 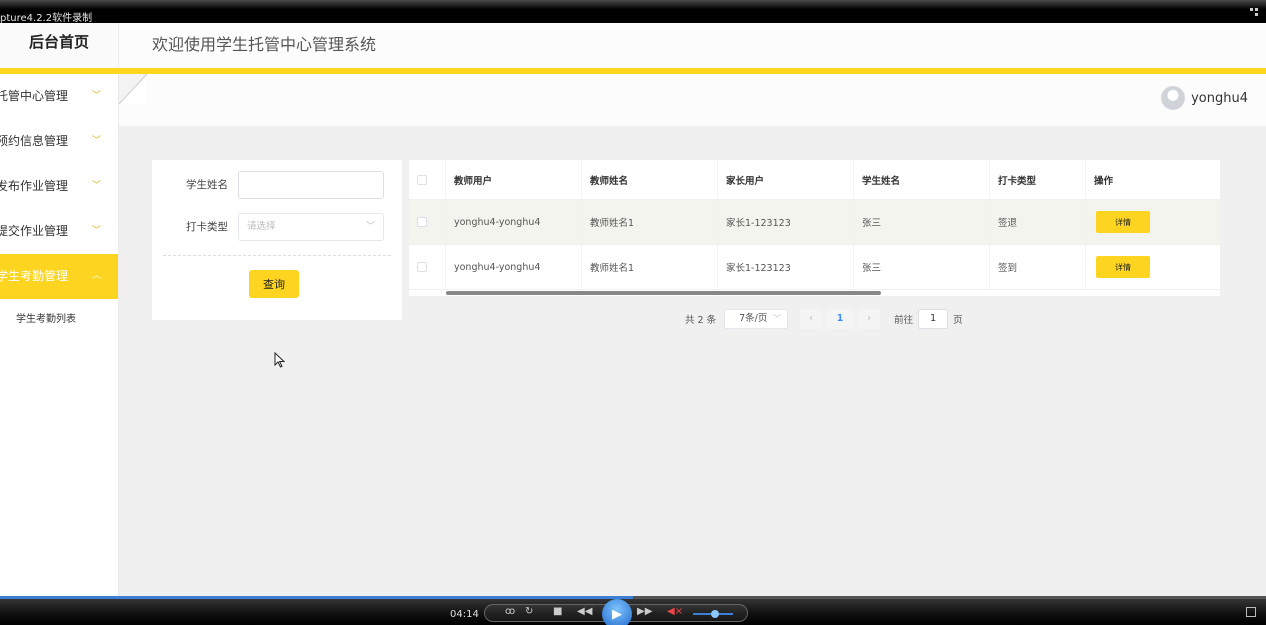 What do you see at coordinates (958, 320) in the screenshot?
I see `page-unit: 页` at bounding box center [958, 320].